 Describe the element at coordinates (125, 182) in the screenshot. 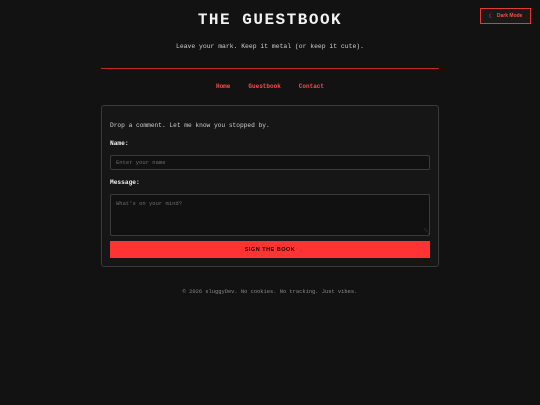

I see `message-label: Message:` at that location.